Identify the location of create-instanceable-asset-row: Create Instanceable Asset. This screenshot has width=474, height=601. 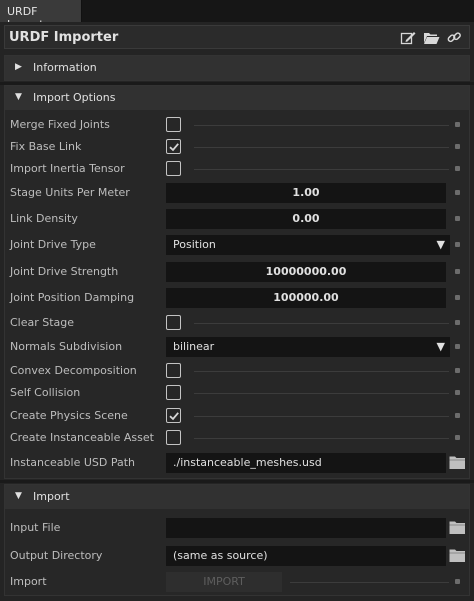
(238, 438).